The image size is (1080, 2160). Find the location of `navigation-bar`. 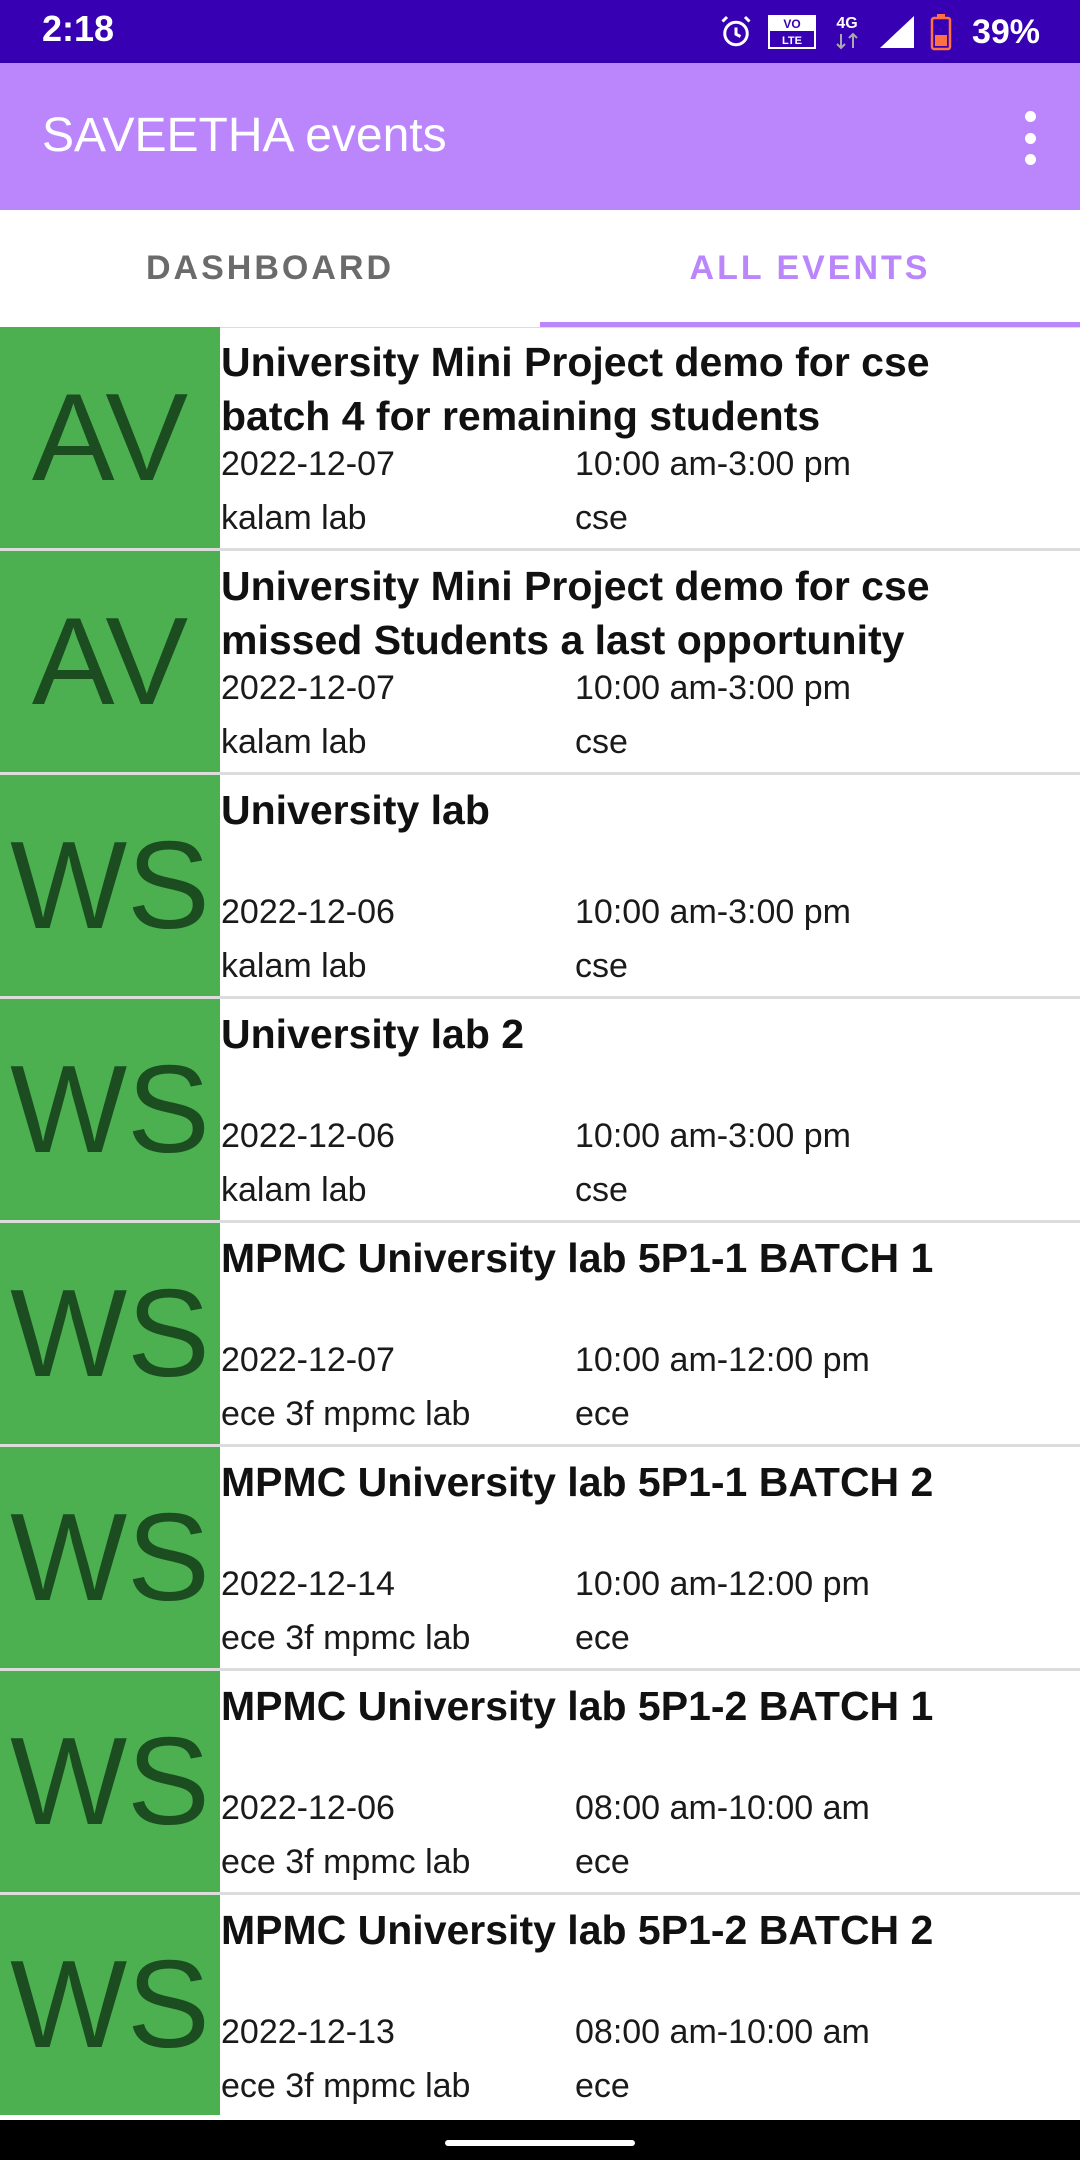

navigation-bar is located at coordinates (540, 2140).